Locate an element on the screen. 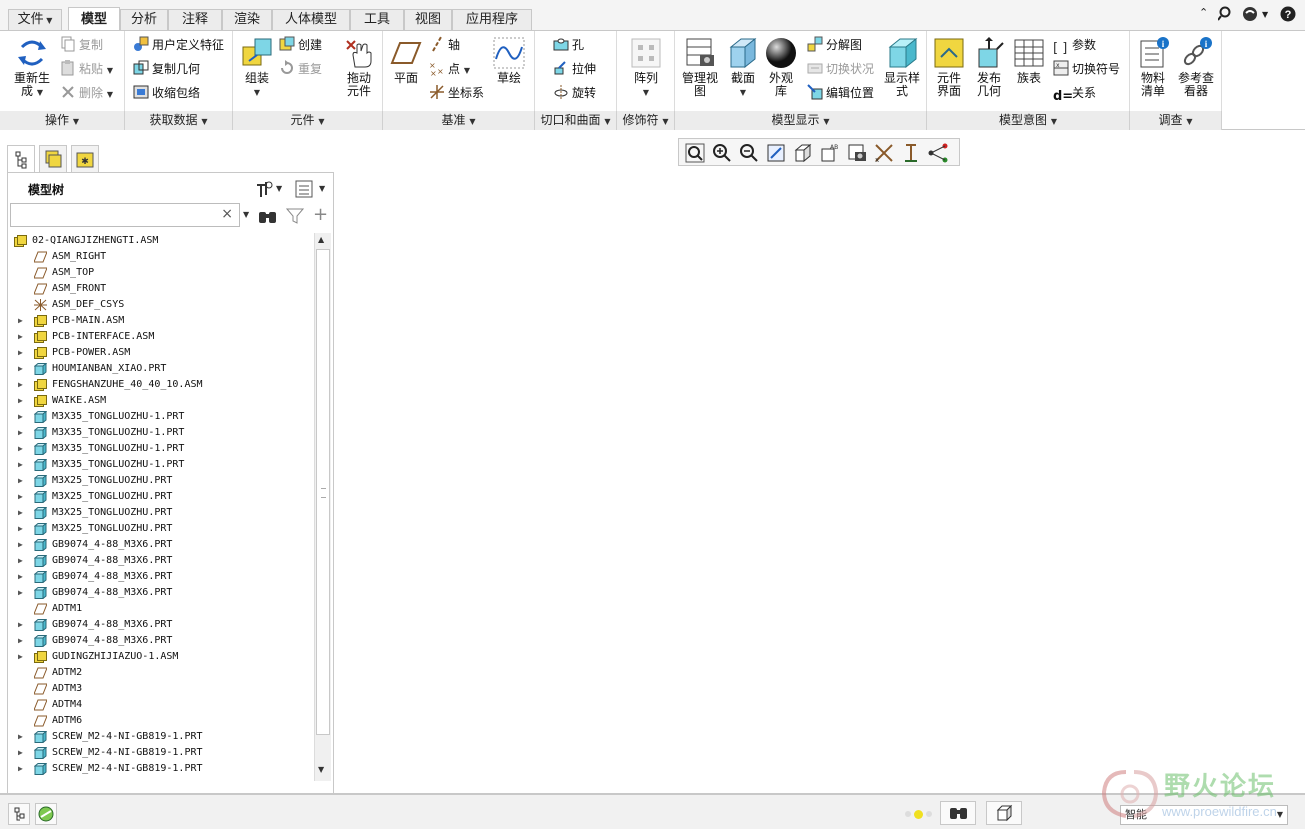 The image size is (1305, 829). chevron-down-icon: ▼ is located at coordinates (1265, 14).